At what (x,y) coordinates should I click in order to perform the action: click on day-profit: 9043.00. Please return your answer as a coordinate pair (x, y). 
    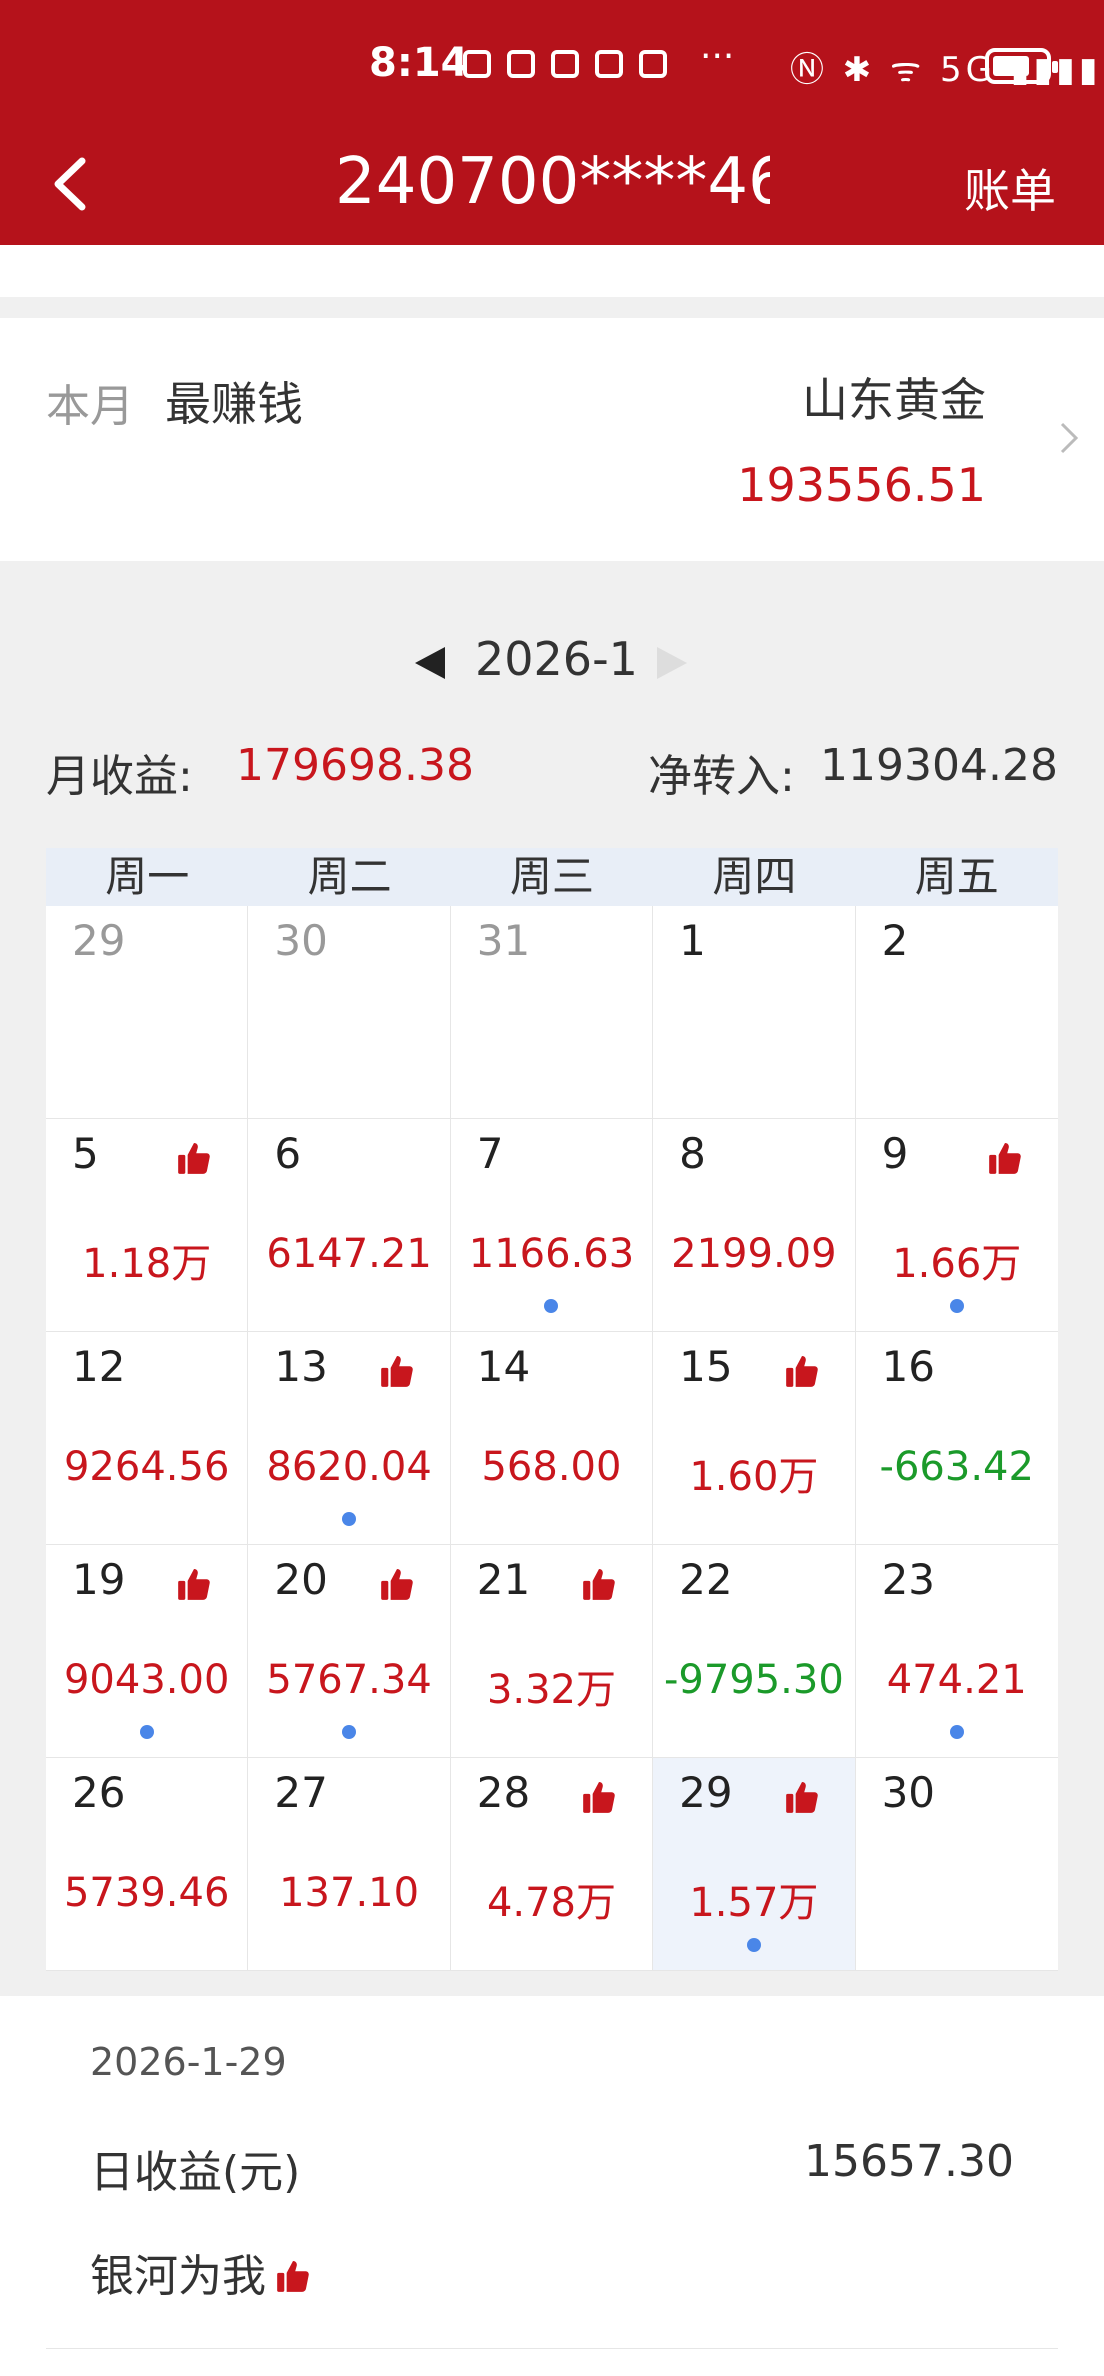
    Looking at the image, I should click on (146, 1680).